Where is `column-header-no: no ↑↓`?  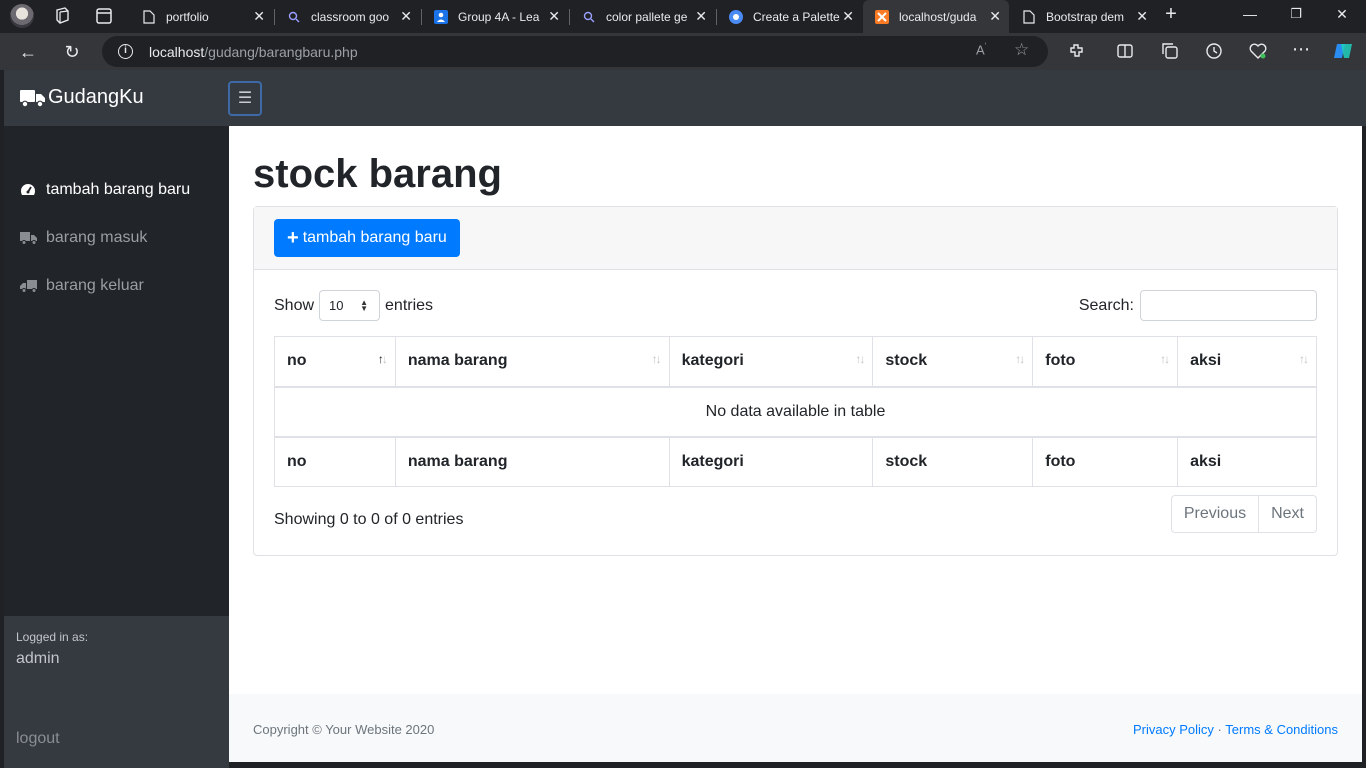 column-header-no: no ↑↓ is located at coordinates (335, 362).